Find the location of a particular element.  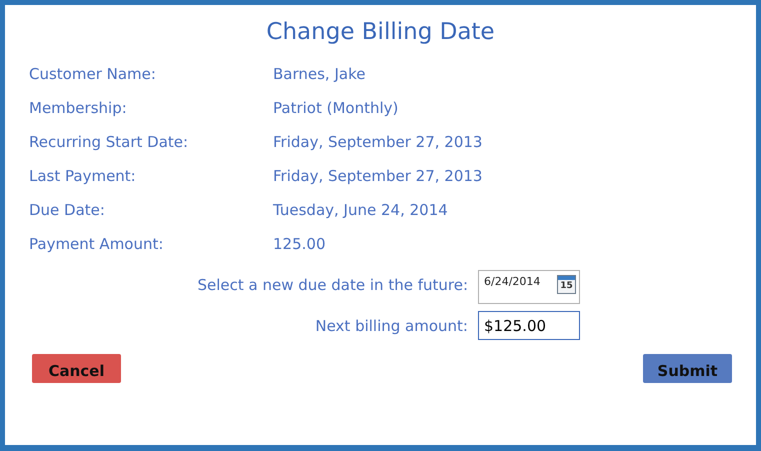

field-label: Due Date: is located at coordinates (67, 209).